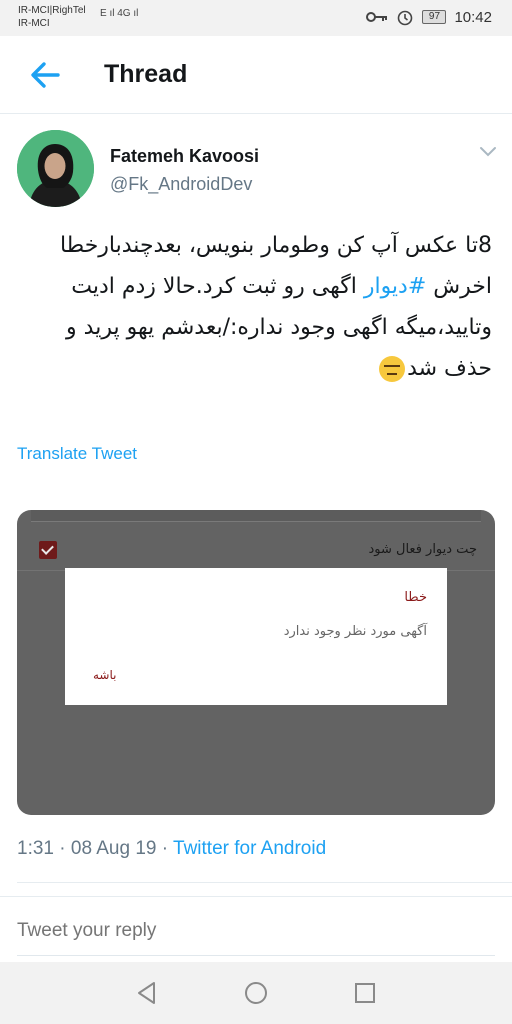 This screenshot has width=512, height=1024. I want to click on carrier-line-1: IR-MCI|RighTel, so click(52, 10).